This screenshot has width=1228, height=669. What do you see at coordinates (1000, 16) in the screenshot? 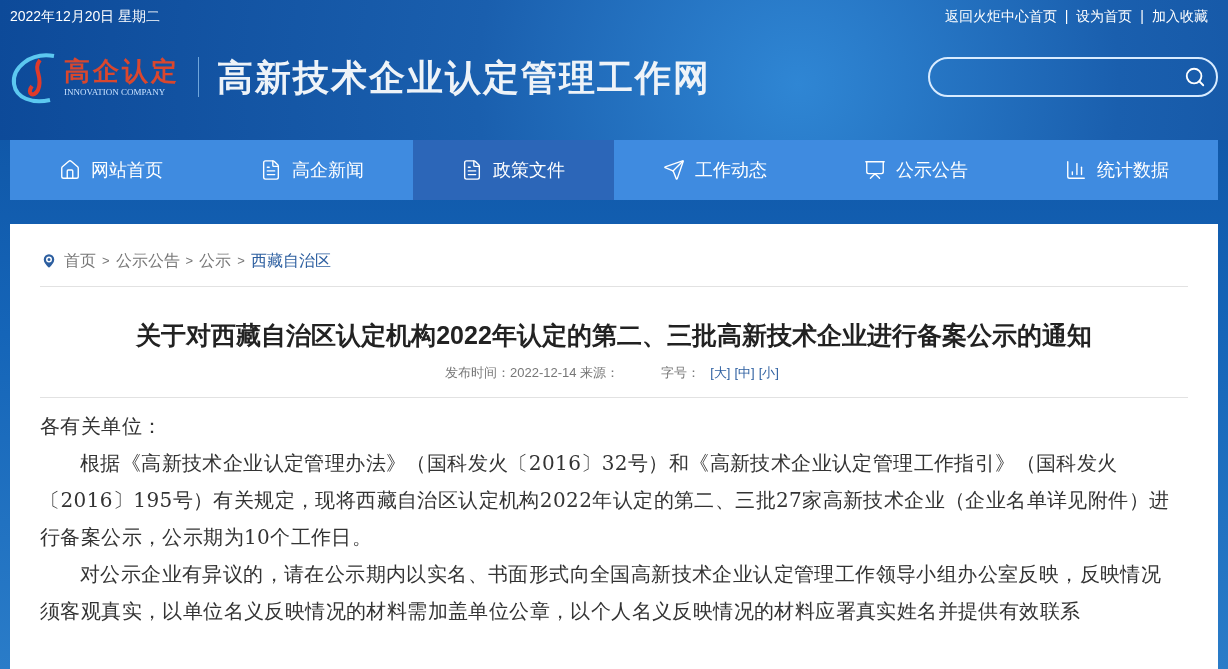
I see `header-link: 返回火炬中心首页` at bounding box center [1000, 16].